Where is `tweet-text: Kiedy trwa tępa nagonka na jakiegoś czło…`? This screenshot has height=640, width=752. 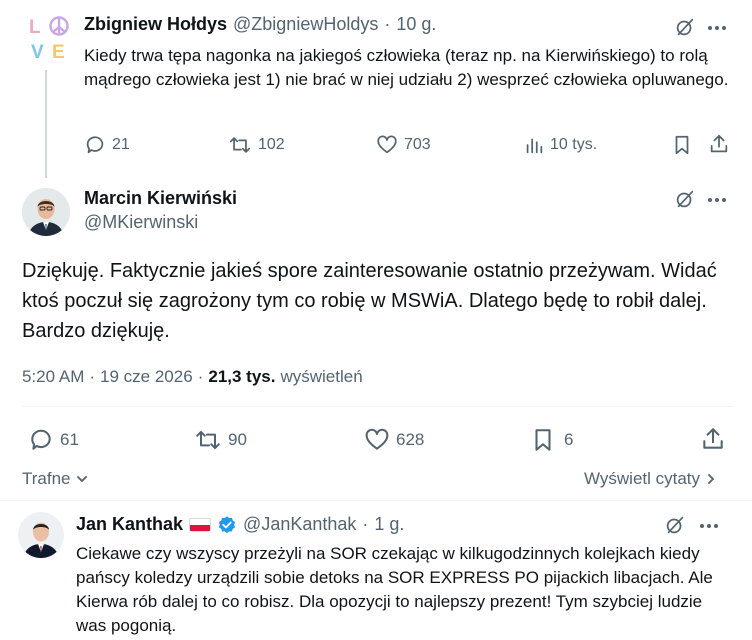
tweet-text: Kiedy trwa tępa nagonka na jakiegoś czło… is located at coordinates (406, 67).